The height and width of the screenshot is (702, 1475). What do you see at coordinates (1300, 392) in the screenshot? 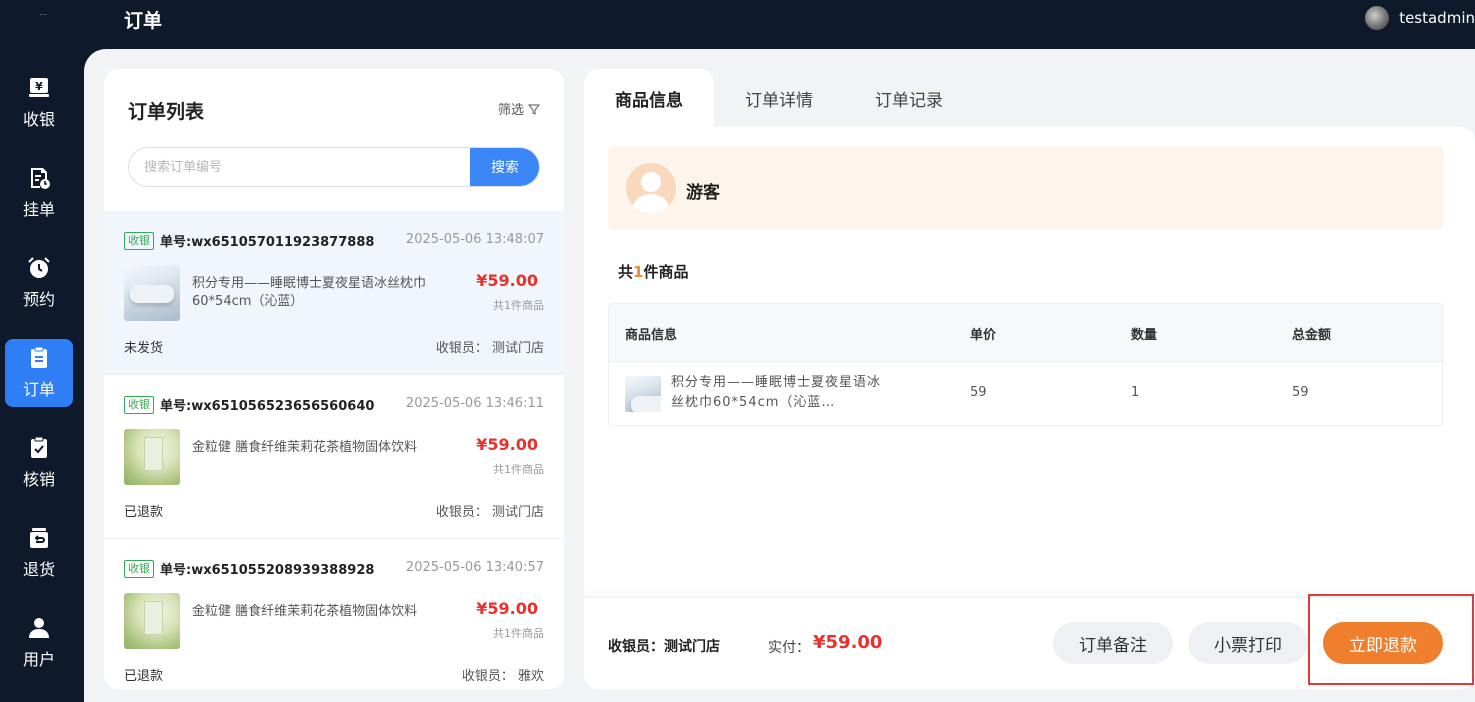
I see `total-amount: 59` at bounding box center [1300, 392].